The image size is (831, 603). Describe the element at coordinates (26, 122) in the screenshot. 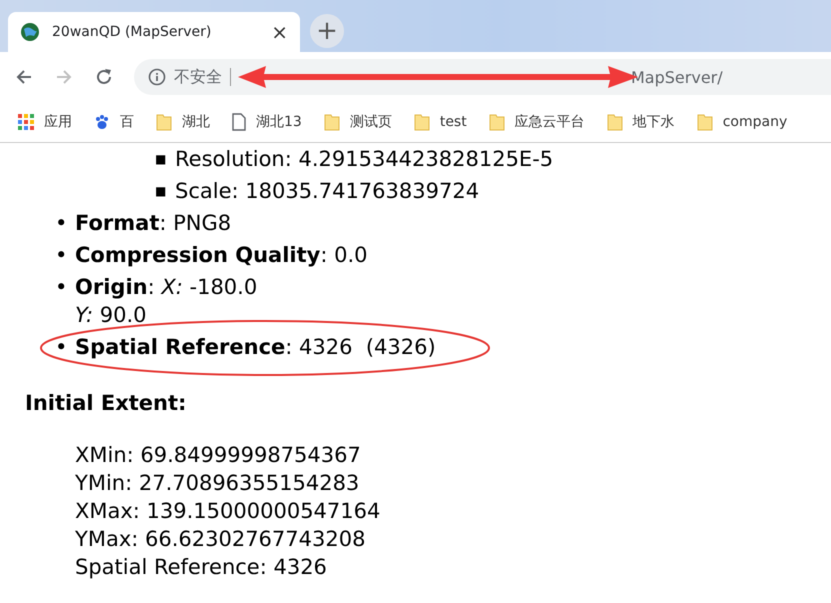

I see `apps-grid-icon` at that location.